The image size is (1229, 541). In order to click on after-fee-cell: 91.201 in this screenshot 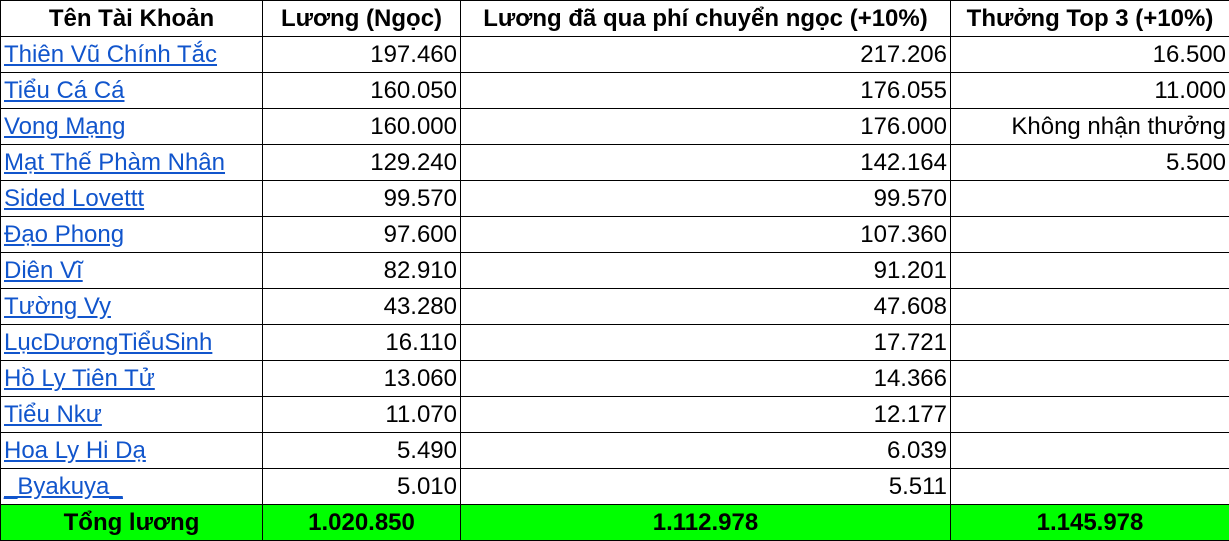, I will do `click(705, 270)`.